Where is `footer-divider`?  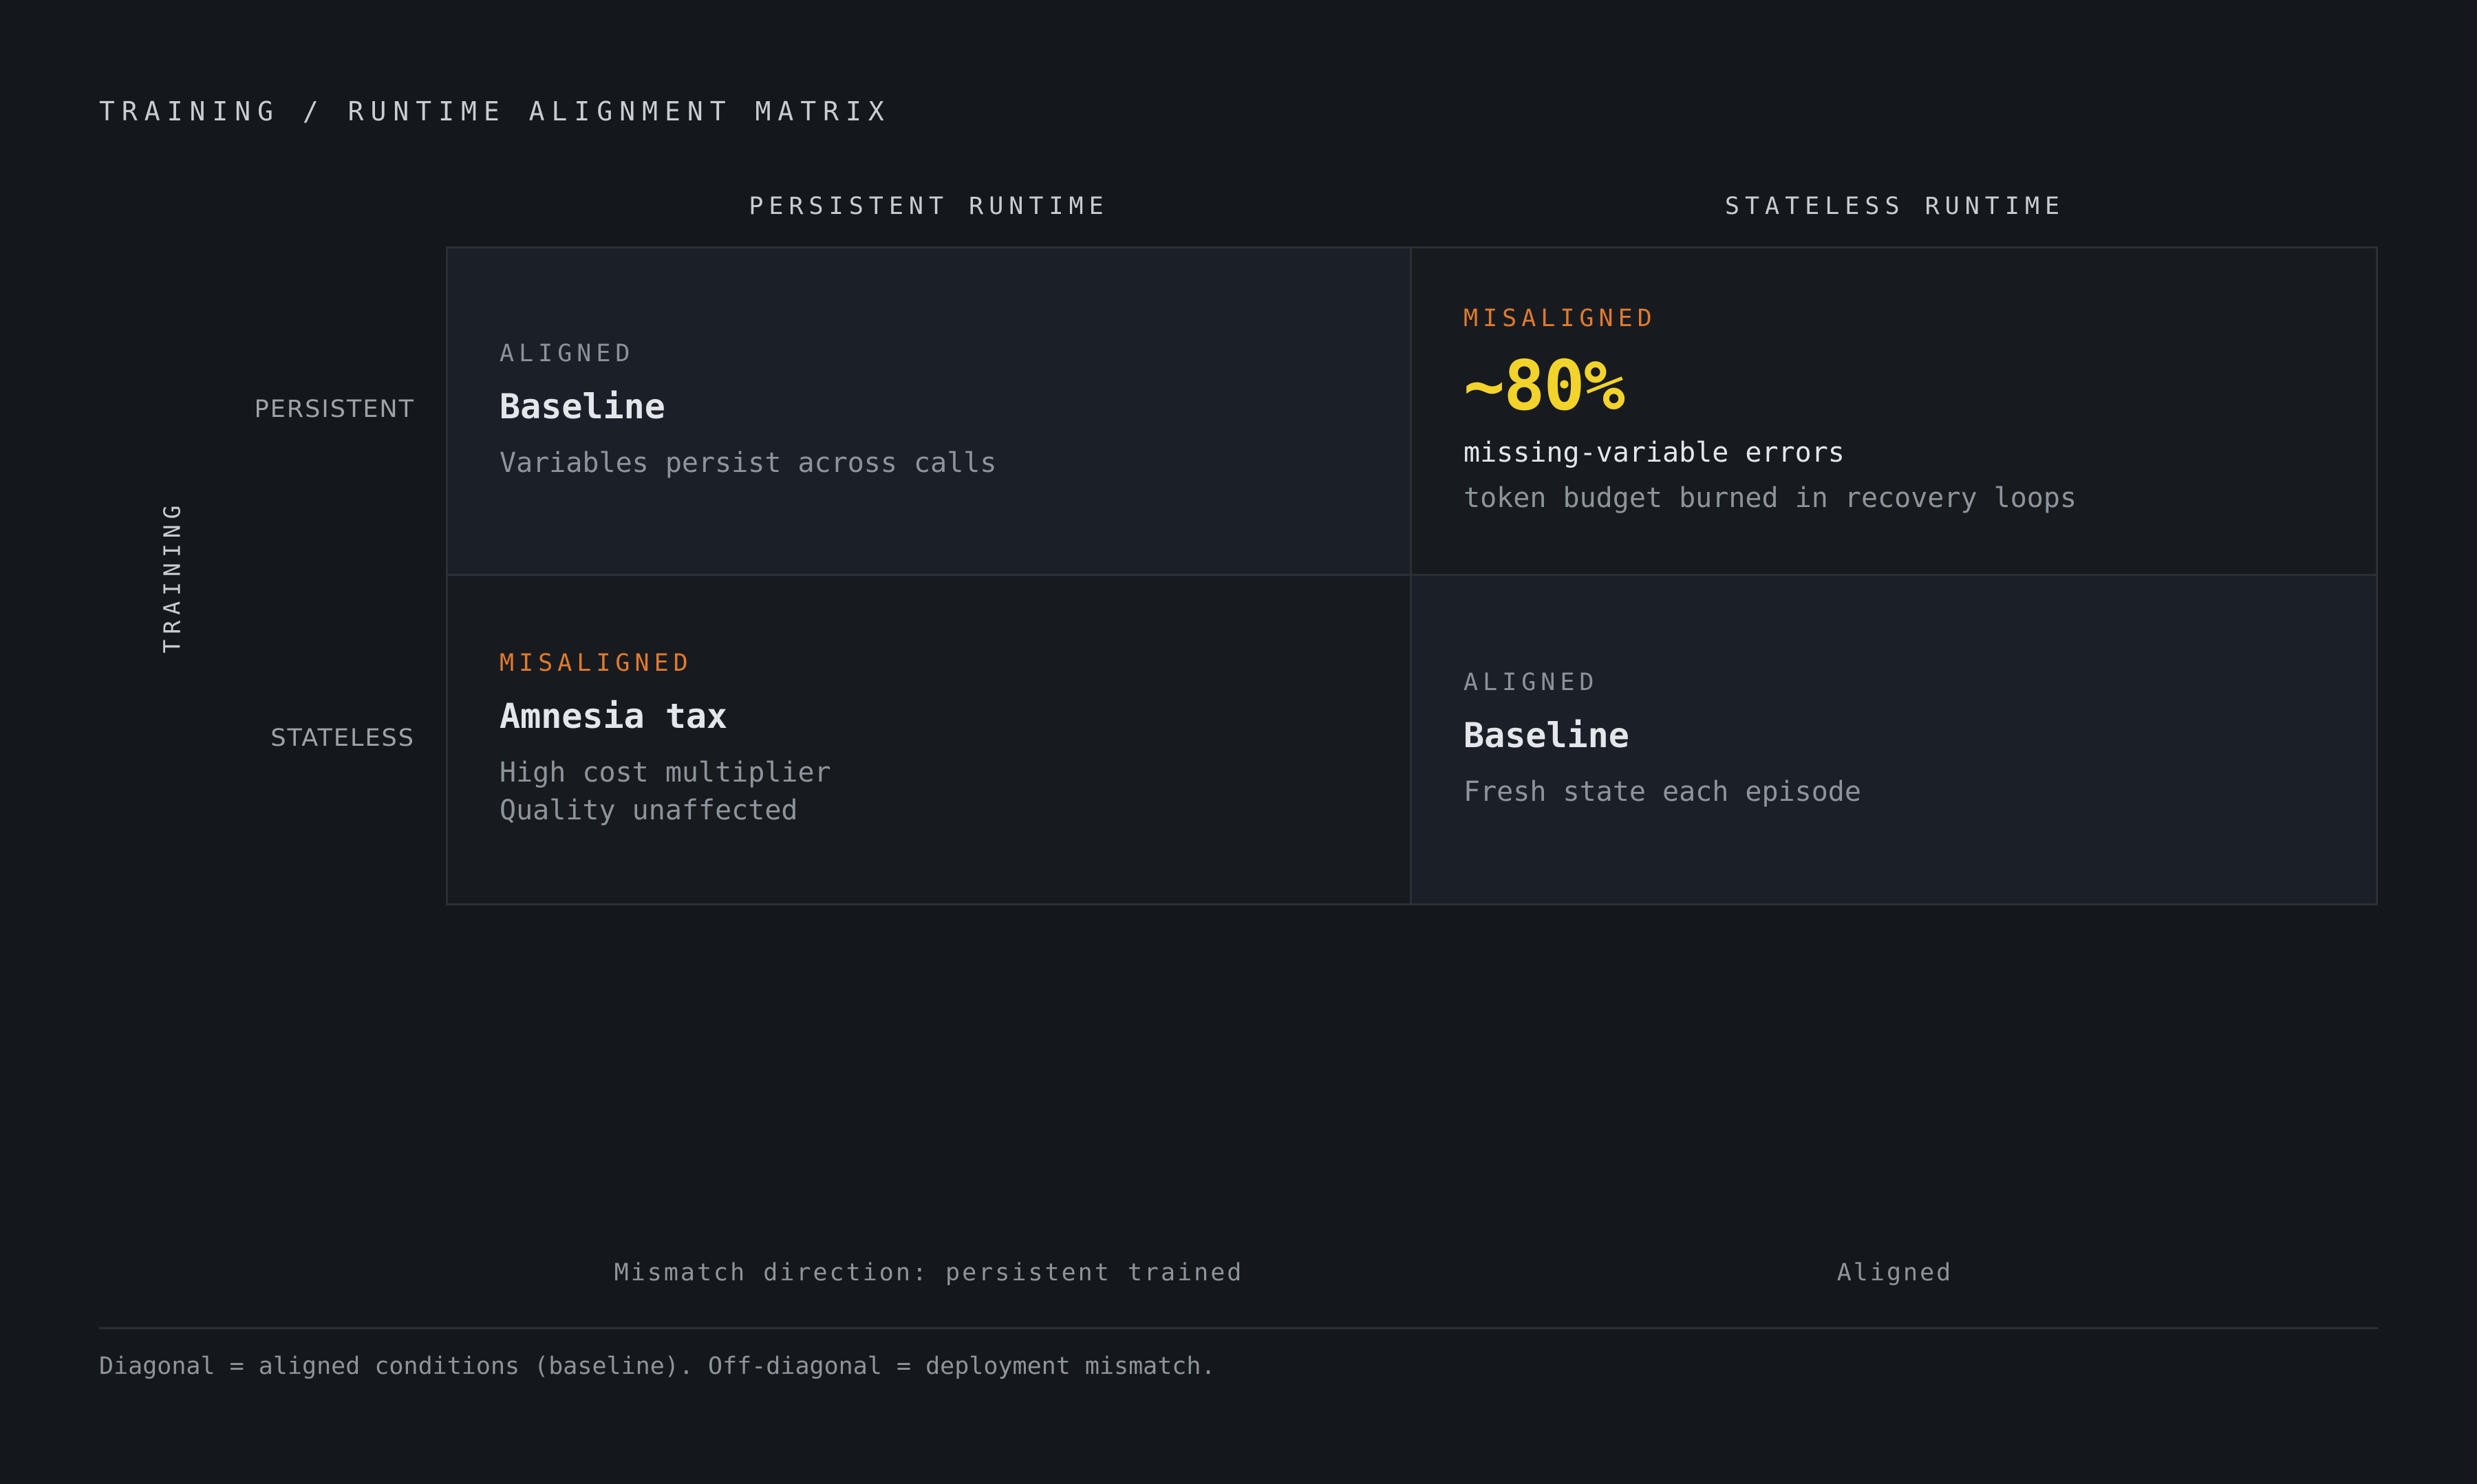
footer-divider is located at coordinates (1238, 1328).